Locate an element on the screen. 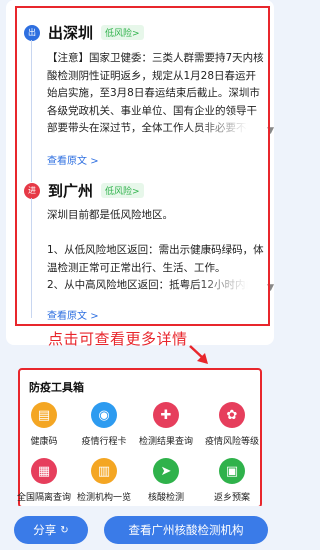 The width and height of the screenshot is (320, 550). lungs-icon: ✿ is located at coordinates (232, 415).